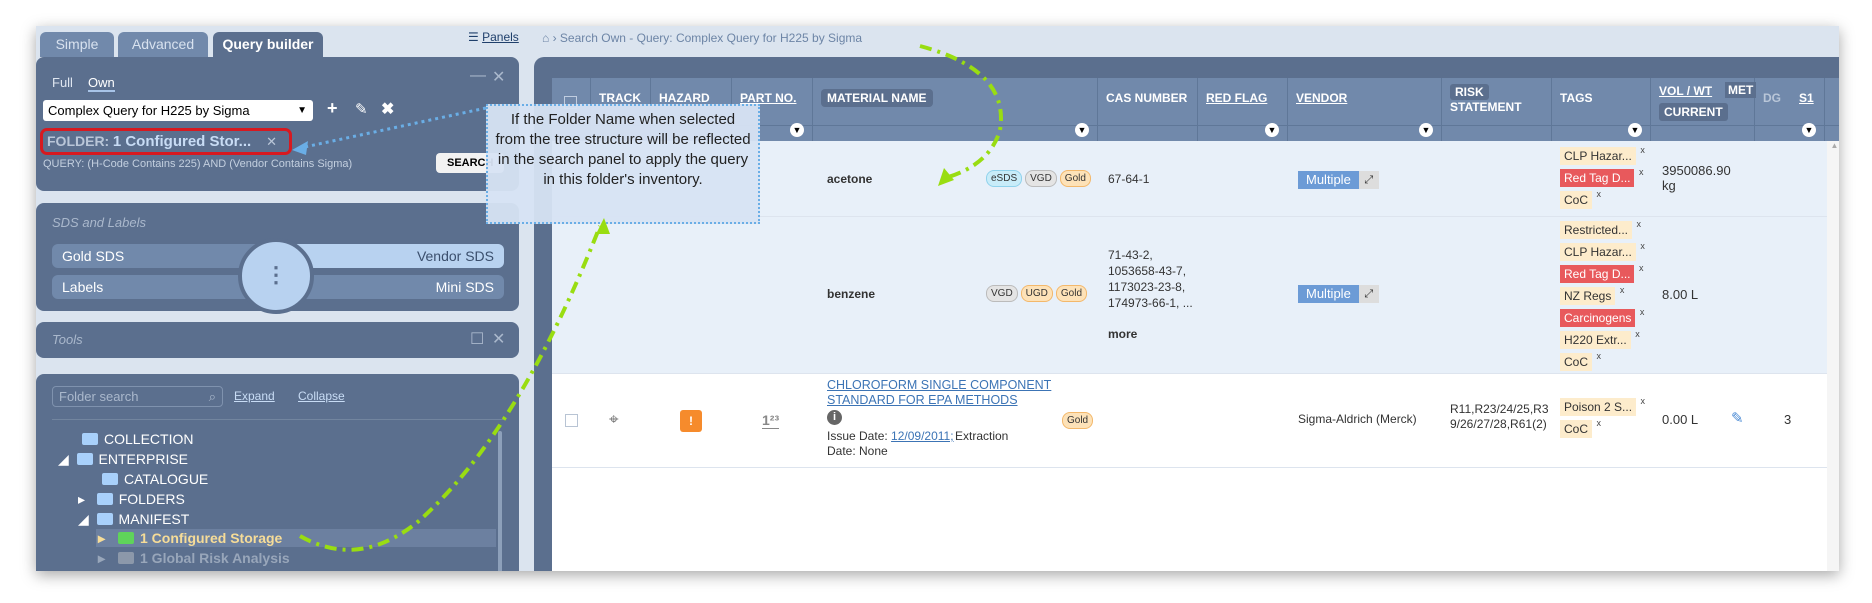 The height and width of the screenshot is (603, 1872). I want to click on blue-arrow, so click(393, 128).